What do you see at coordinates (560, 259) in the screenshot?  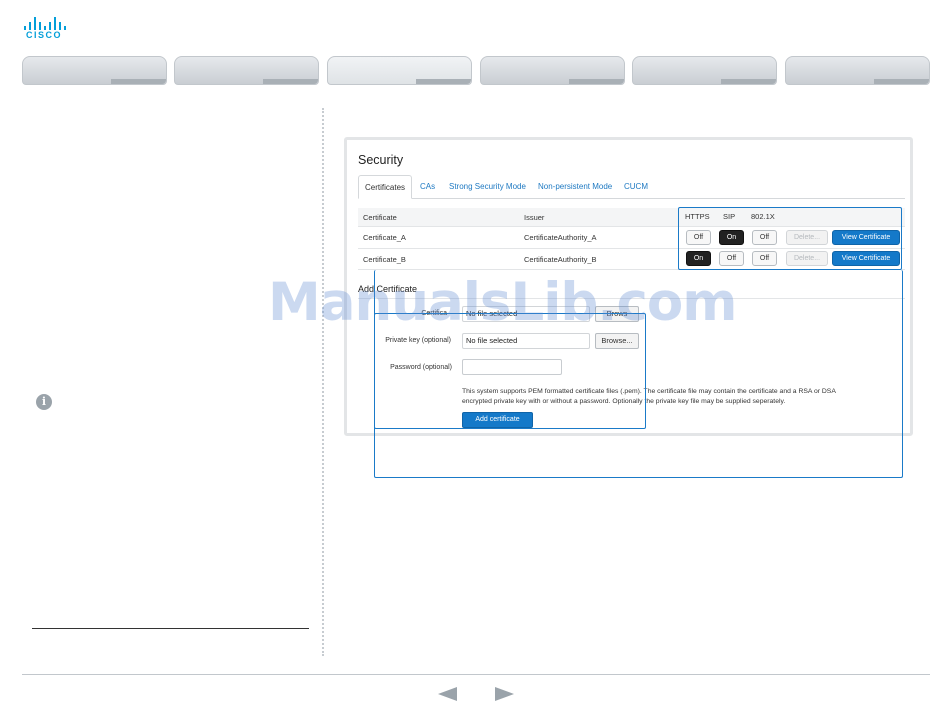 I see `cert-issuer: CertificateAuthority_B` at bounding box center [560, 259].